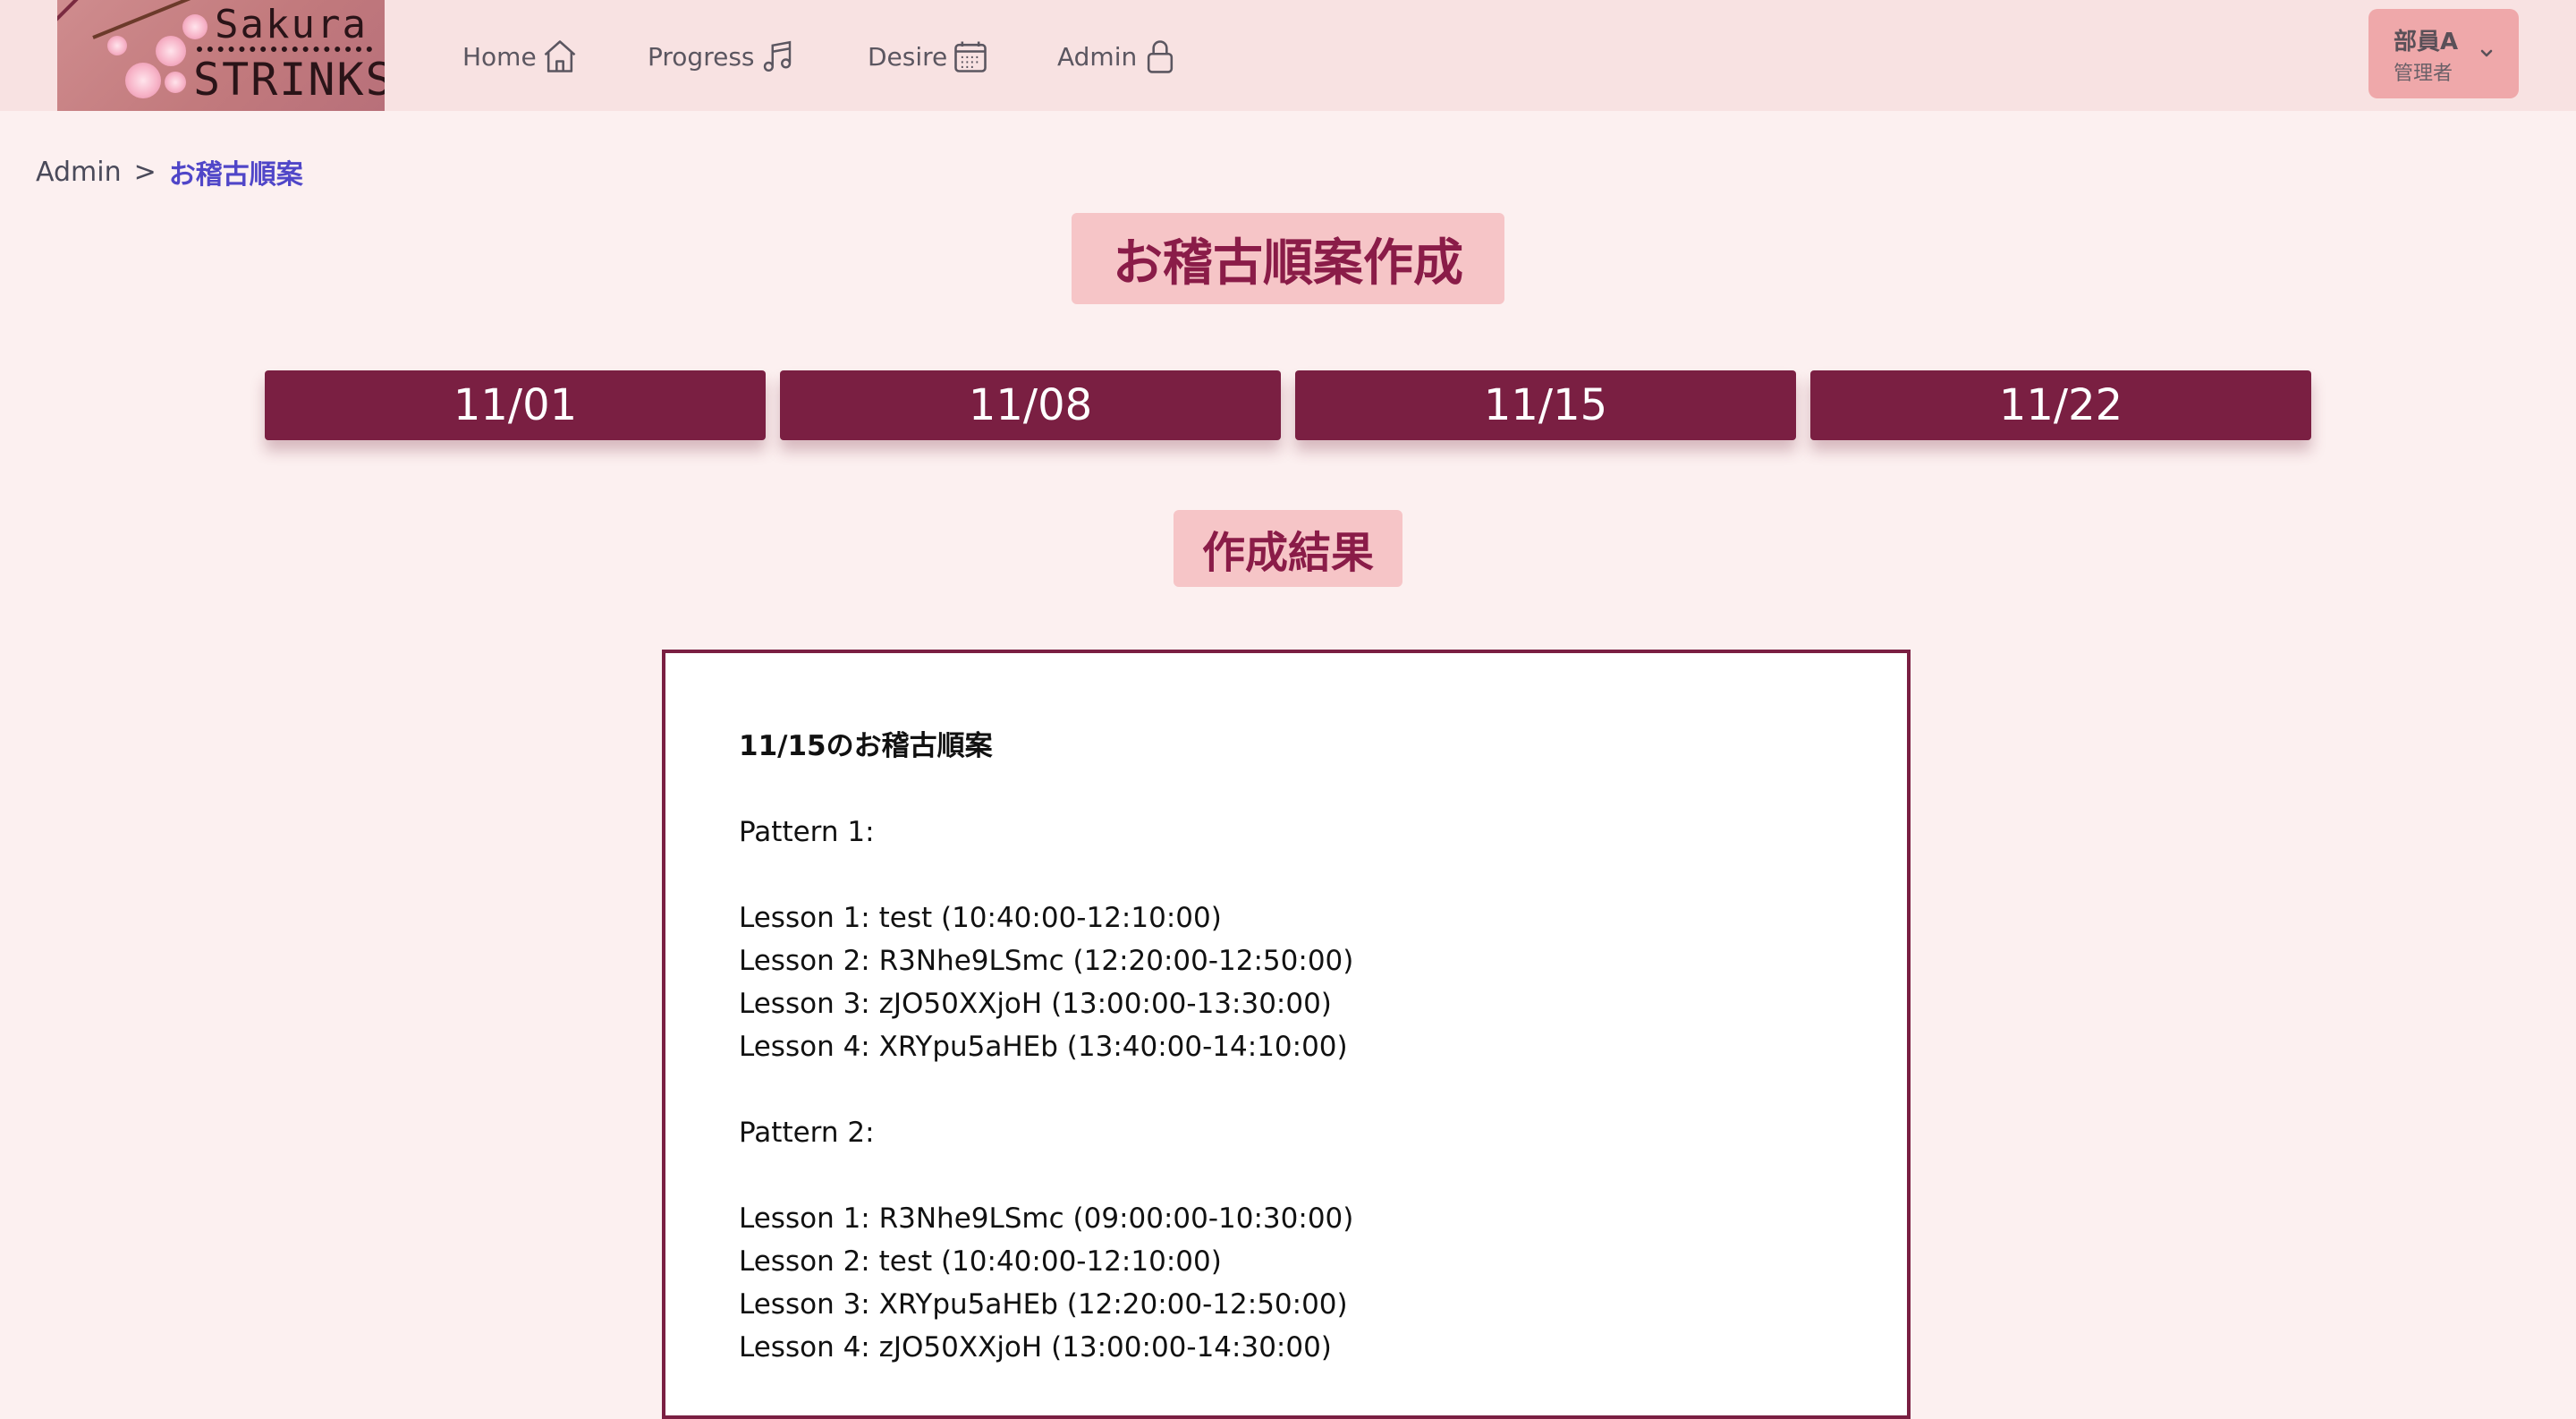 The image size is (2576, 1419). I want to click on lesson-line: Lesson 1: test (10:40:00-12:10:00), so click(980, 918).